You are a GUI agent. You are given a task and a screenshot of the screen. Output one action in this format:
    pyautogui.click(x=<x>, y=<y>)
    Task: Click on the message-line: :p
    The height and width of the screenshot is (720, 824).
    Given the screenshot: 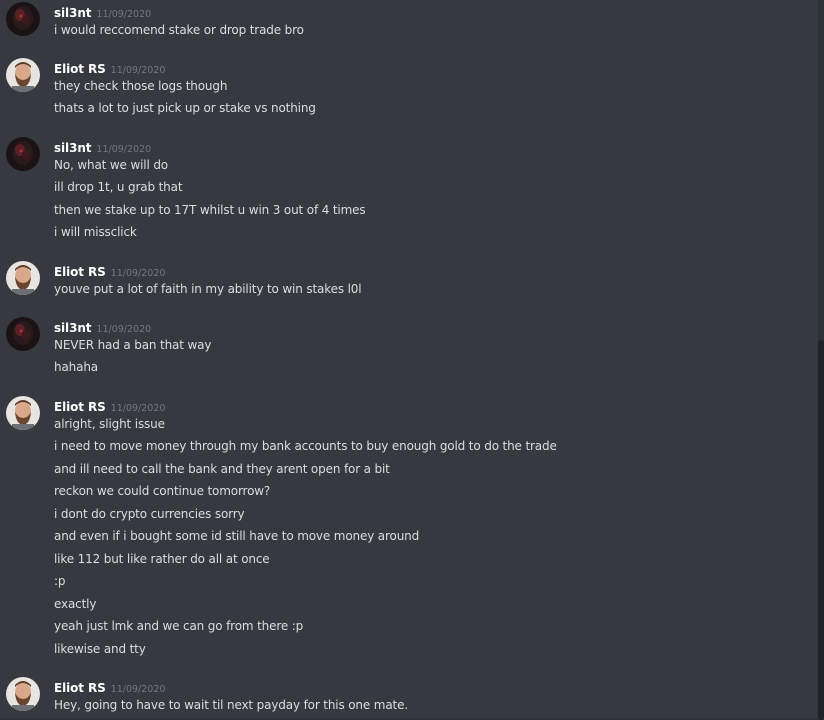 What is the action you would take?
    pyautogui.click(x=60, y=581)
    